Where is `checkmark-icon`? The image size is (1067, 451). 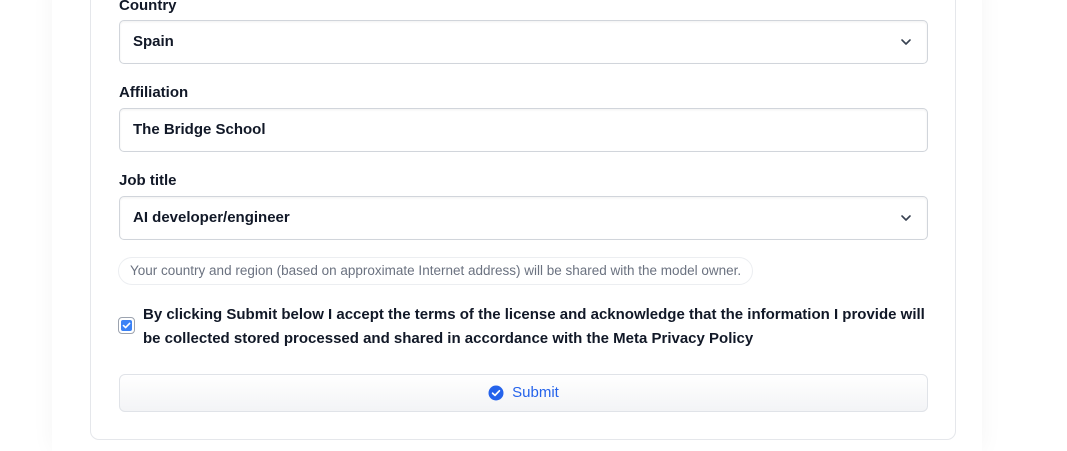 checkmark-icon is located at coordinates (126, 325).